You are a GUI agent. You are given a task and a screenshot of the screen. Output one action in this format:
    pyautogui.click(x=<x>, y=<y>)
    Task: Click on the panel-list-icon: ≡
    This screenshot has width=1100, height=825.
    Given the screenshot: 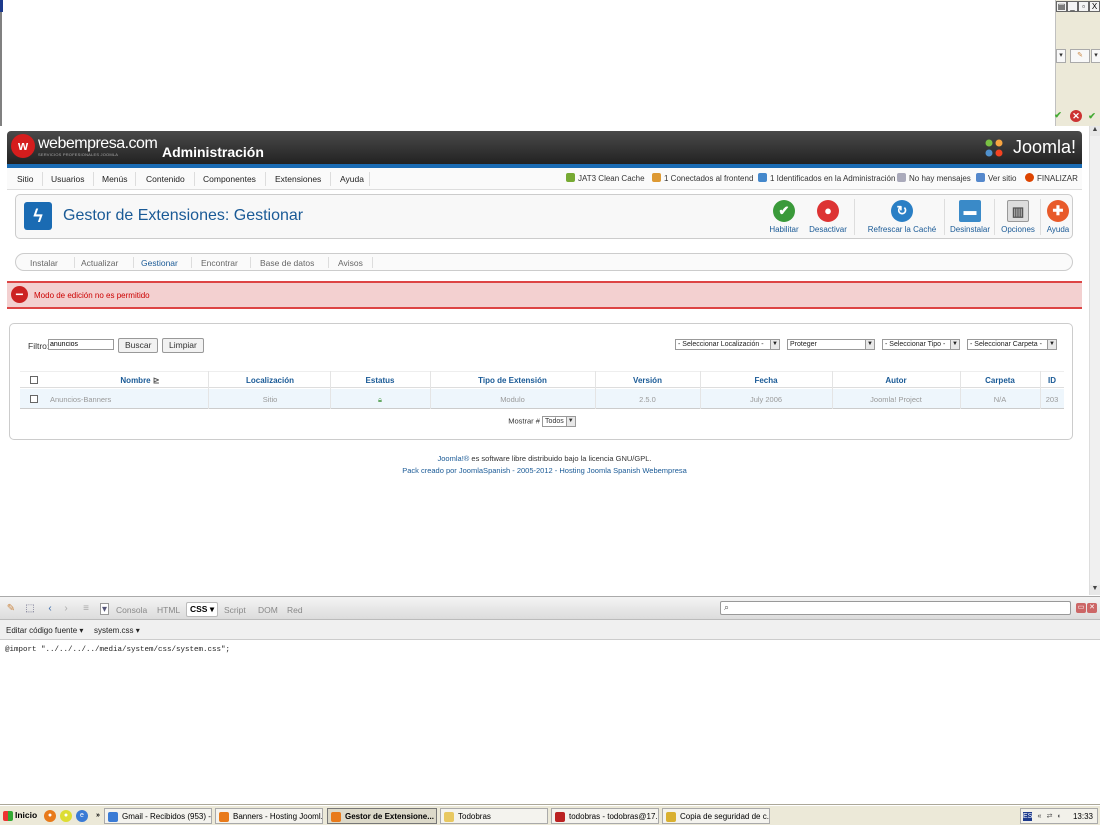 What is the action you would take?
    pyautogui.click(x=86, y=609)
    